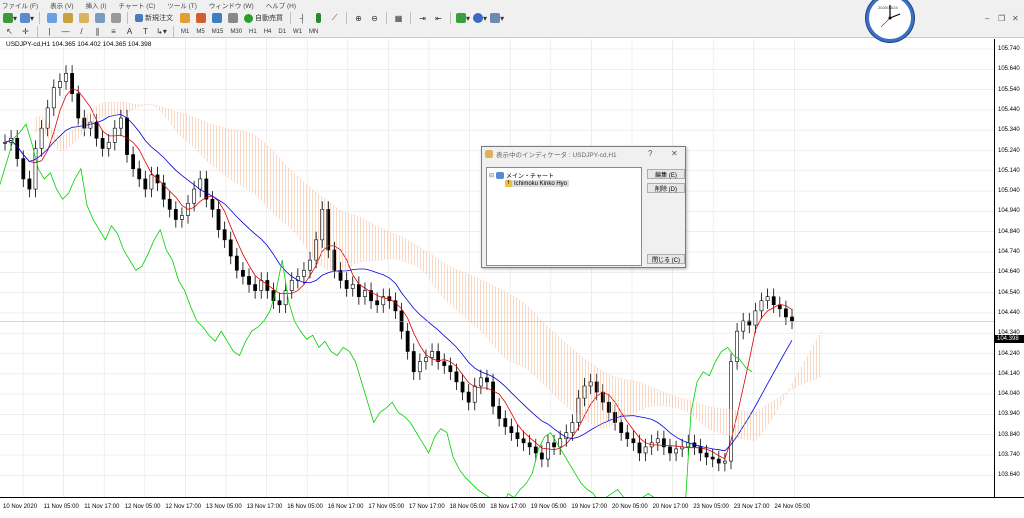  I want to click on collapse-icon: ⊟, so click(491, 175).